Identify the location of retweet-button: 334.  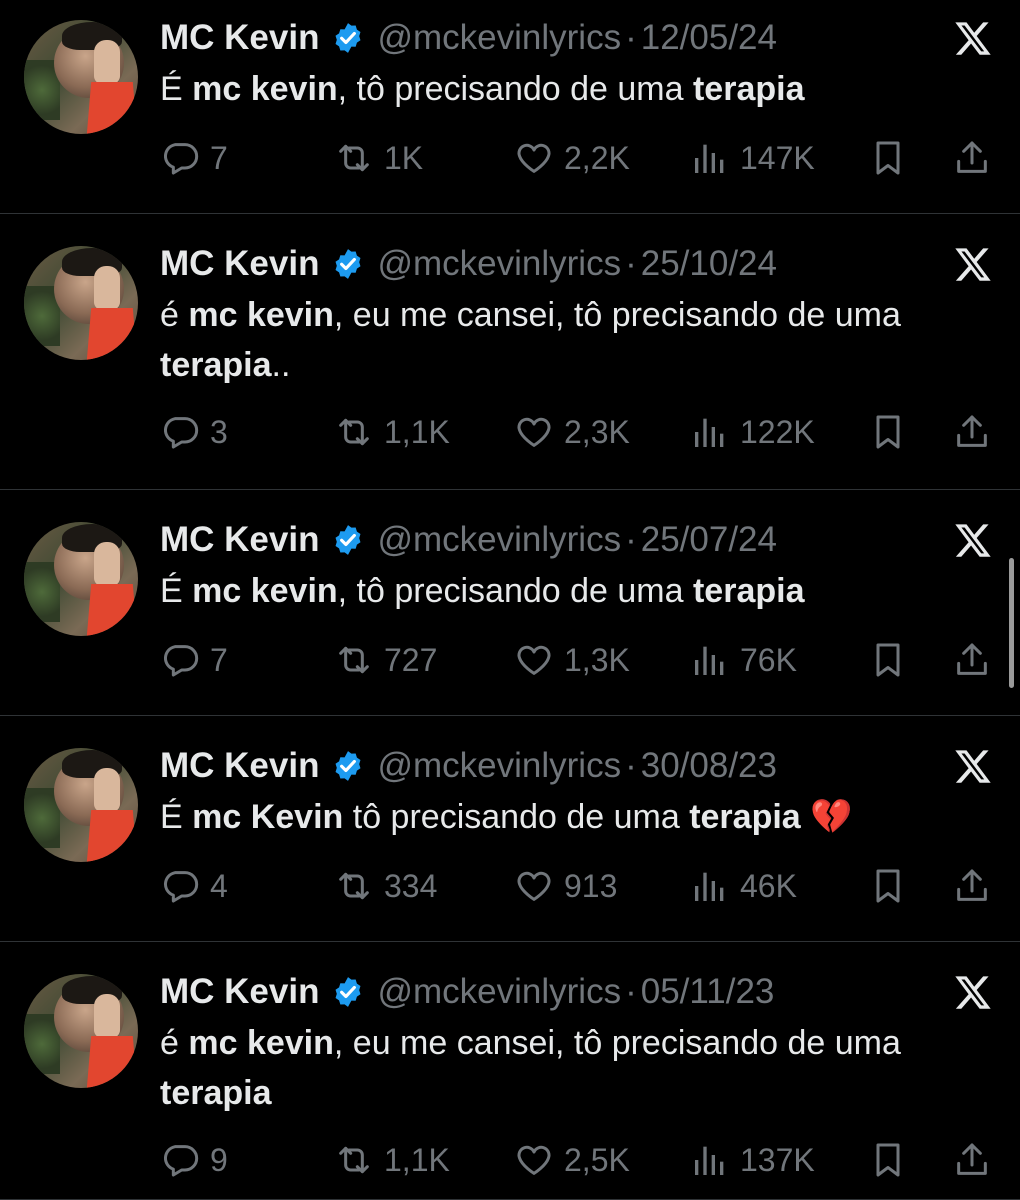
(385, 886).